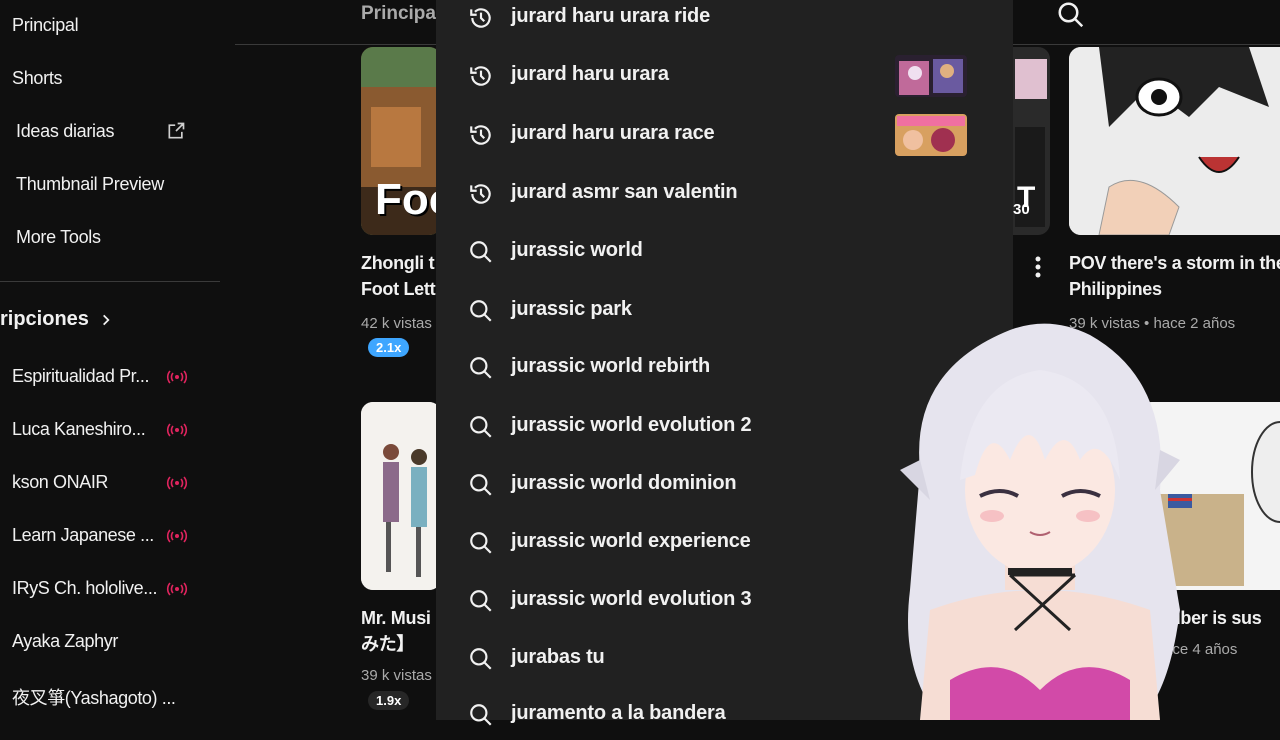 Image resolution: width=1280 pixels, height=740 pixels. Describe the element at coordinates (1021, 209) in the screenshot. I see `duration-badge: 30` at that location.